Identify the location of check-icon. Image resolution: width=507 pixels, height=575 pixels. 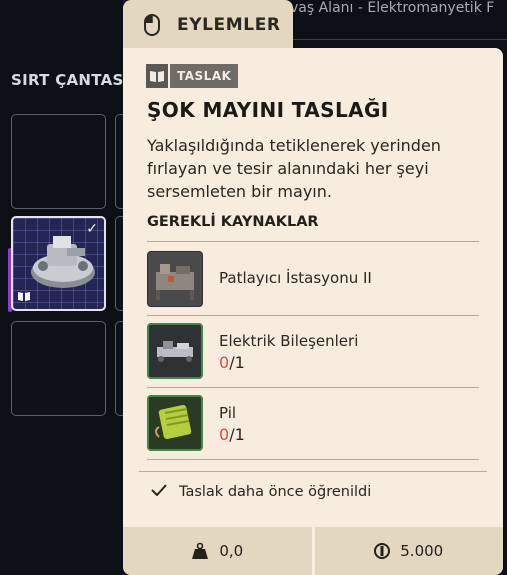
(160, 492).